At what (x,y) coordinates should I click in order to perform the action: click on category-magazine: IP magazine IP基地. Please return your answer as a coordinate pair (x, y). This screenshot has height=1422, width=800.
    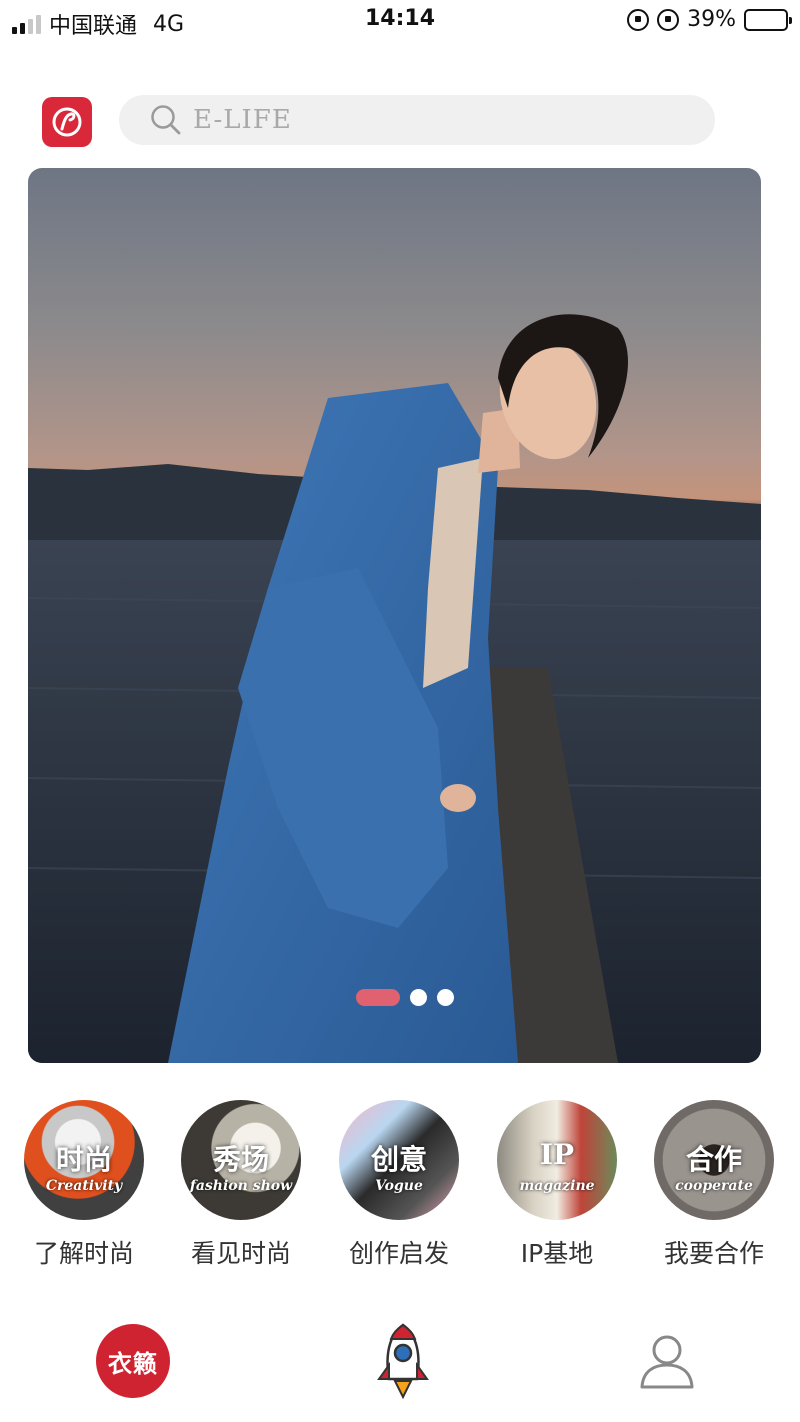
    Looking at the image, I should click on (557, 1185).